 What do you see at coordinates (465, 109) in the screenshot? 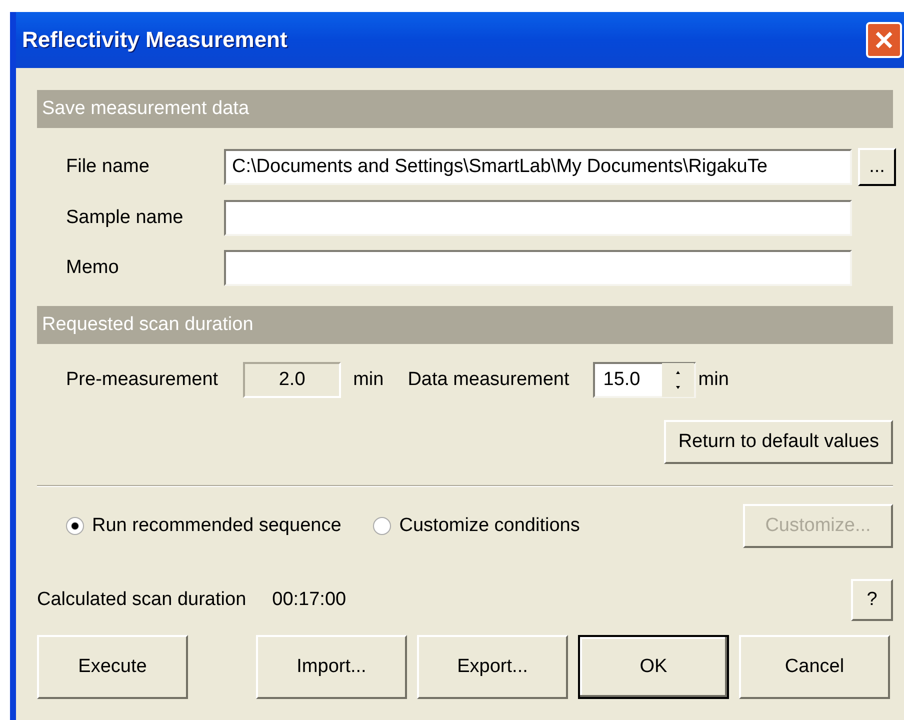
I see `section-header: Save measurement data` at bounding box center [465, 109].